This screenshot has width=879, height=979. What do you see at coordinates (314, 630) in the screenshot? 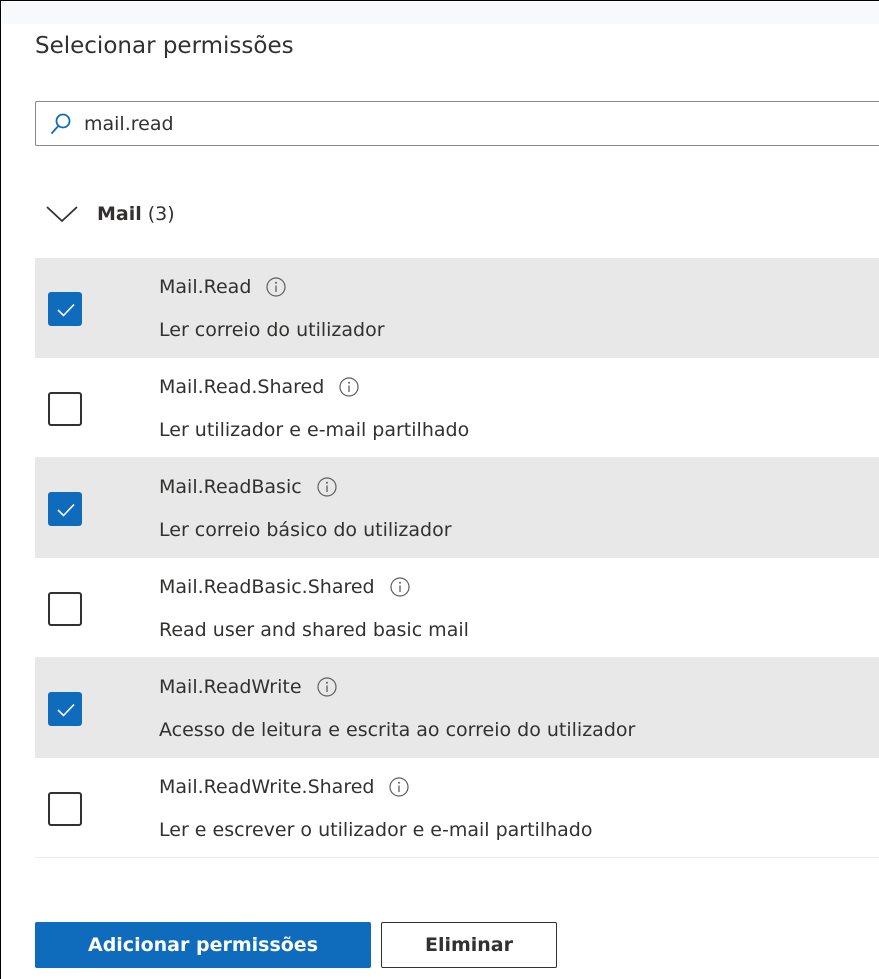
I see `permission-description: Read user and shared basic mail` at bounding box center [314, 630].